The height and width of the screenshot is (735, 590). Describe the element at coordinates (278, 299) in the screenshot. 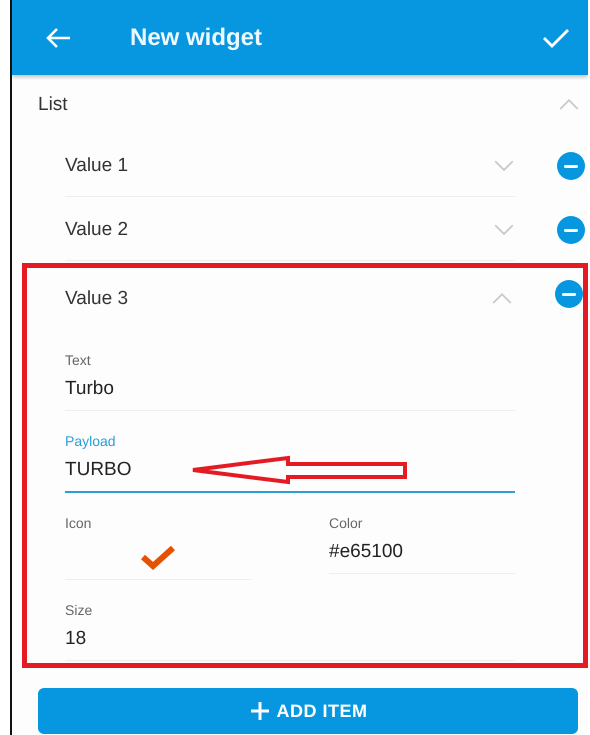

I see `list-item-title: Value 3` at that location.